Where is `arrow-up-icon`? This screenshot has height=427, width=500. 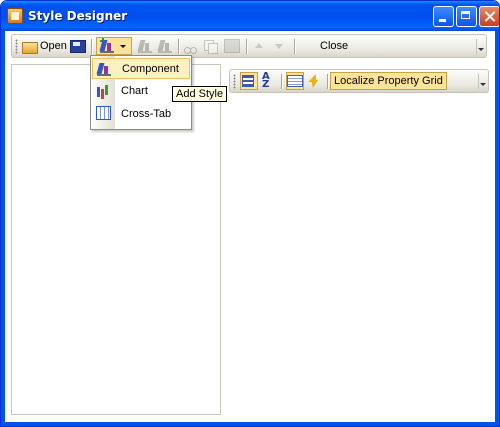
arrow-up-icon is located at coordinates (262, 46).